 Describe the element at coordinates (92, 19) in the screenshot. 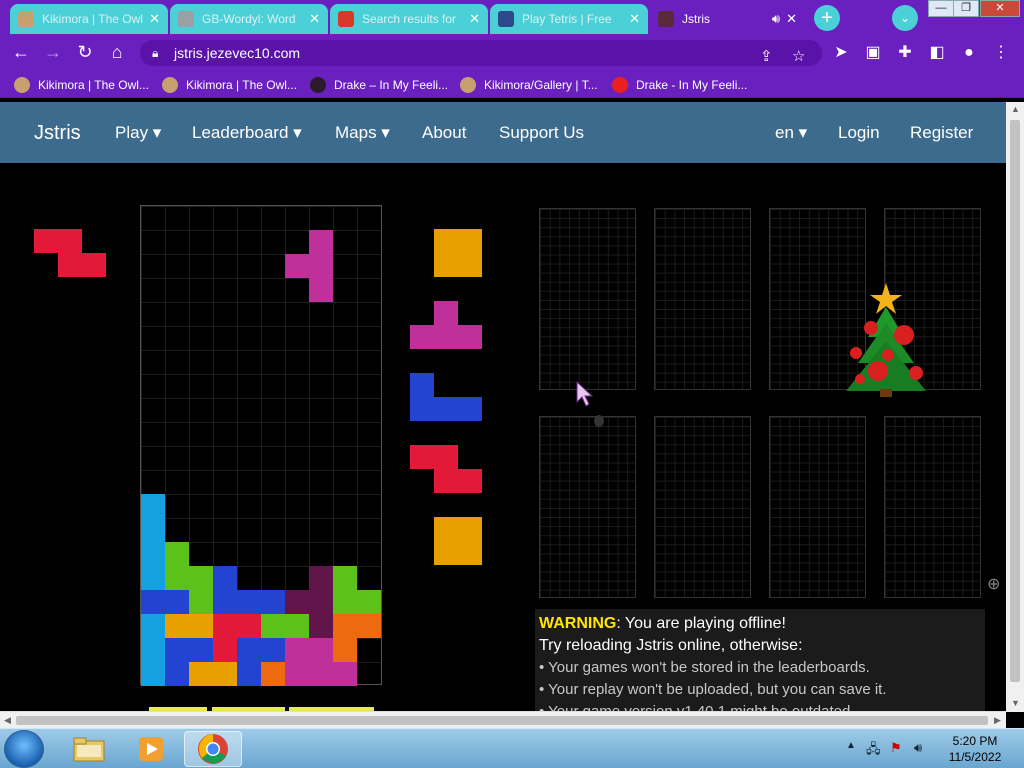

I see `tab-title: Kikimora | The Owl` at that location.